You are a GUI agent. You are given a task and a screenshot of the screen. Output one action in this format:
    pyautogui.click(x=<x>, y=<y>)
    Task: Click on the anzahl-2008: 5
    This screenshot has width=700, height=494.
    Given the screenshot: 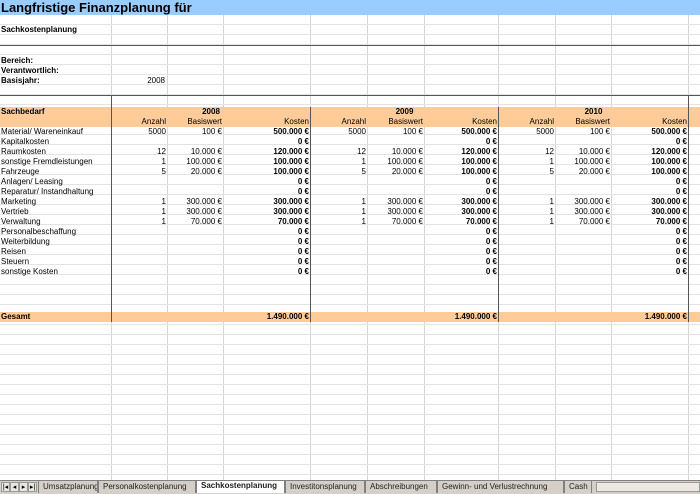 What is the action you would take?
    pyautogui.click(x=139, y=172)
    